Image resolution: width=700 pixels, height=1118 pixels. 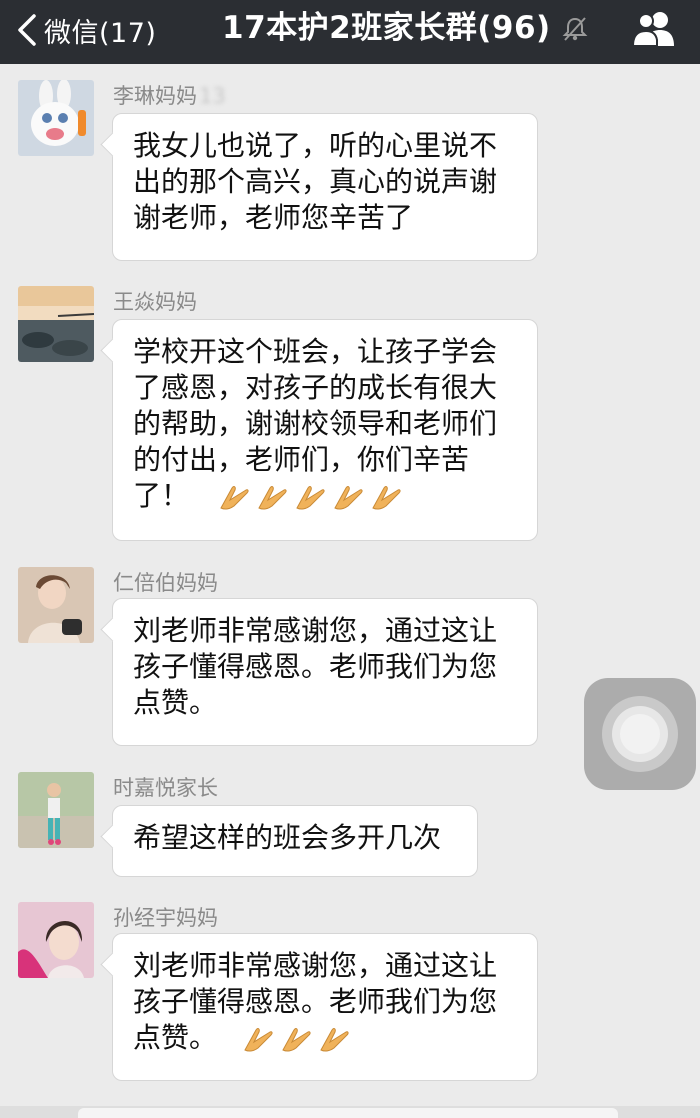 I want to click on message-bubble: 希望这样的班会多开几次, so click(x=295, y=841).